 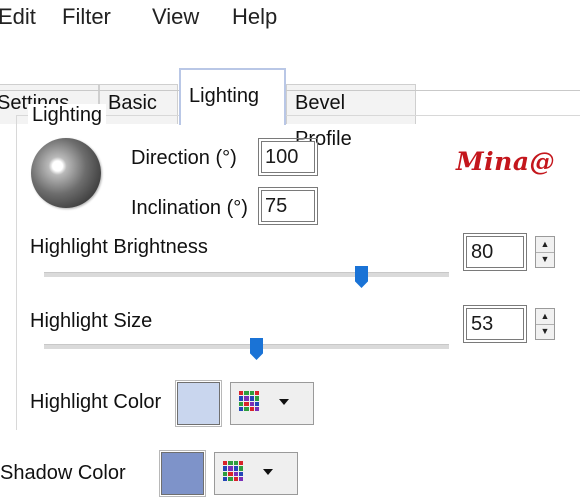 I want to click on menu-bar: Edit Filter View Help, so click(x=290, y=17).